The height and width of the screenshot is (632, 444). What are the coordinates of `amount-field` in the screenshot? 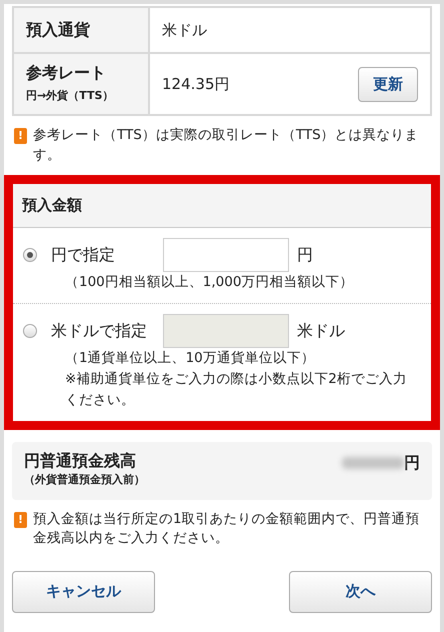 It's located at (226, 255).